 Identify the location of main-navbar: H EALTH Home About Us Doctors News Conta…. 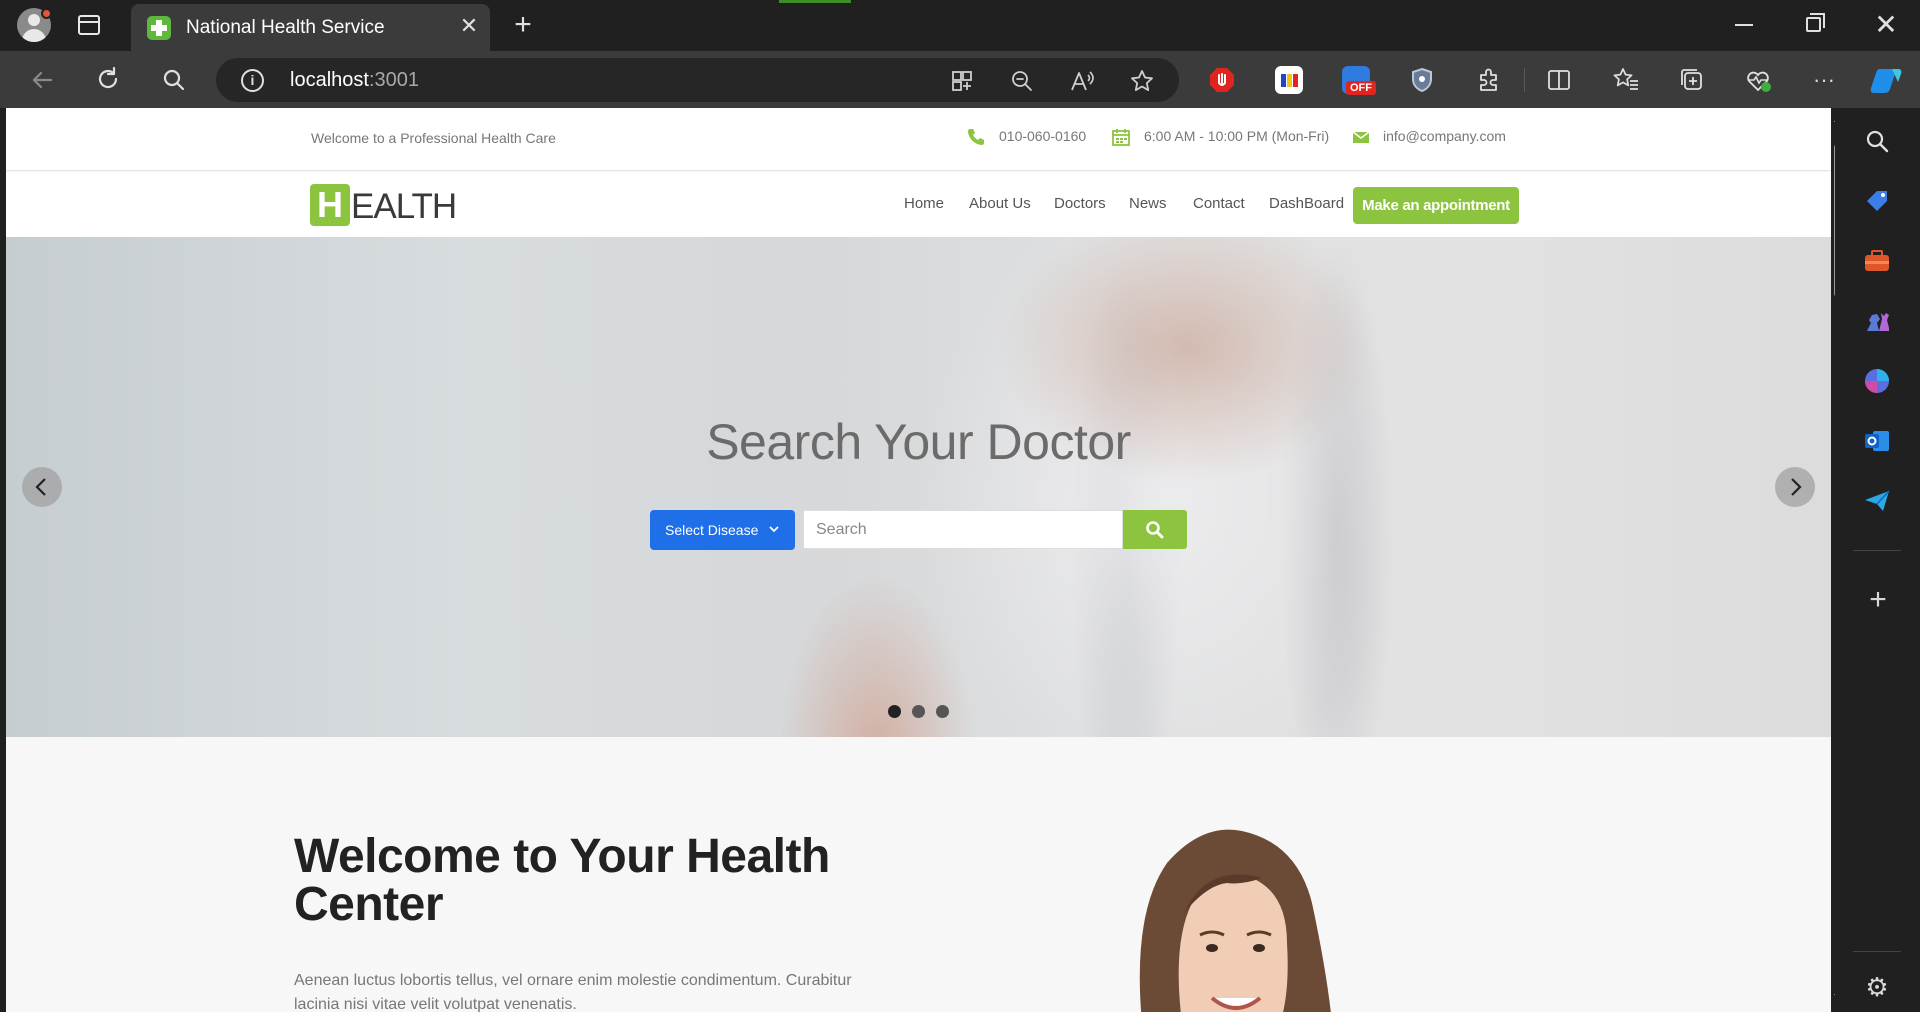
(918, 204).